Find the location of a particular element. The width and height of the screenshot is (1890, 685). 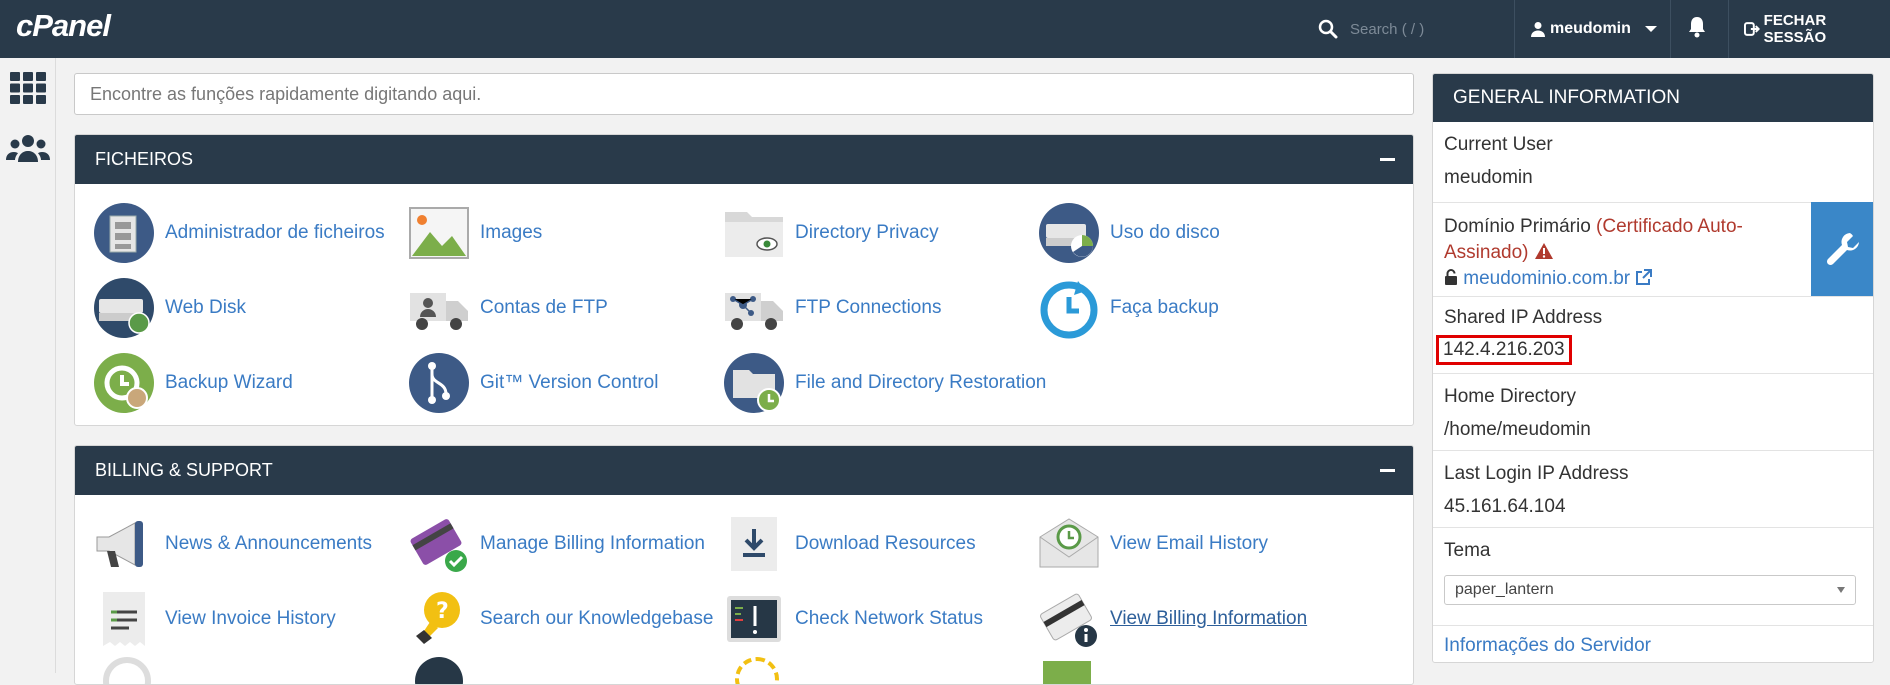

tool-news: News & Announcements is located at coordinates (248, 544).